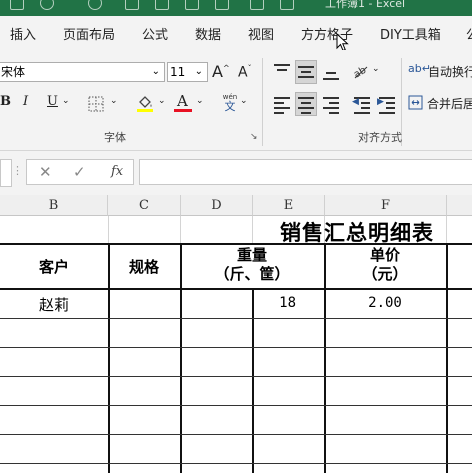 Image resolution: width=472 pixels, height=473 pixels. I want to click on svg-text: ab, so click(360, 72).